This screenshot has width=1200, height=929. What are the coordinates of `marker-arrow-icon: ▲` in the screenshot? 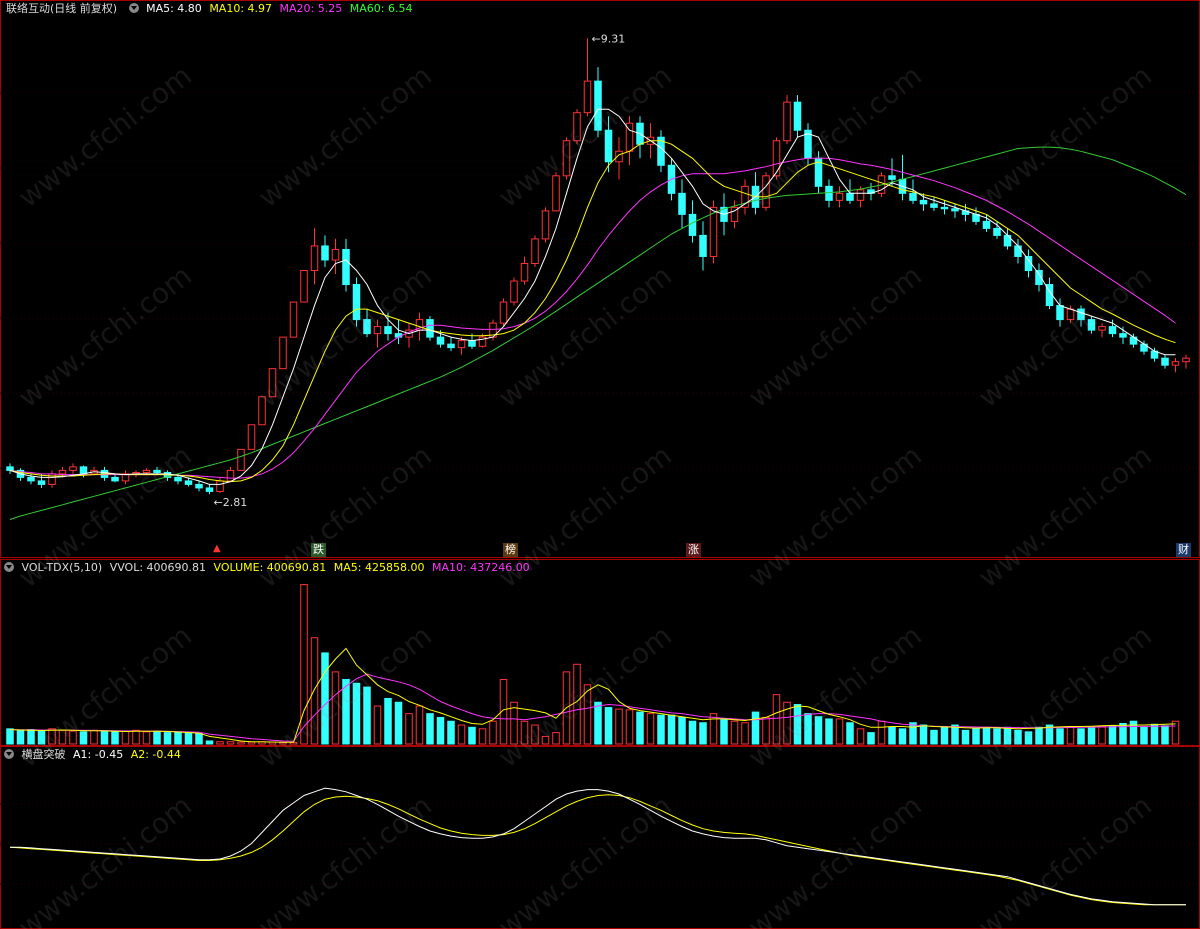 It's located at (217, 548).